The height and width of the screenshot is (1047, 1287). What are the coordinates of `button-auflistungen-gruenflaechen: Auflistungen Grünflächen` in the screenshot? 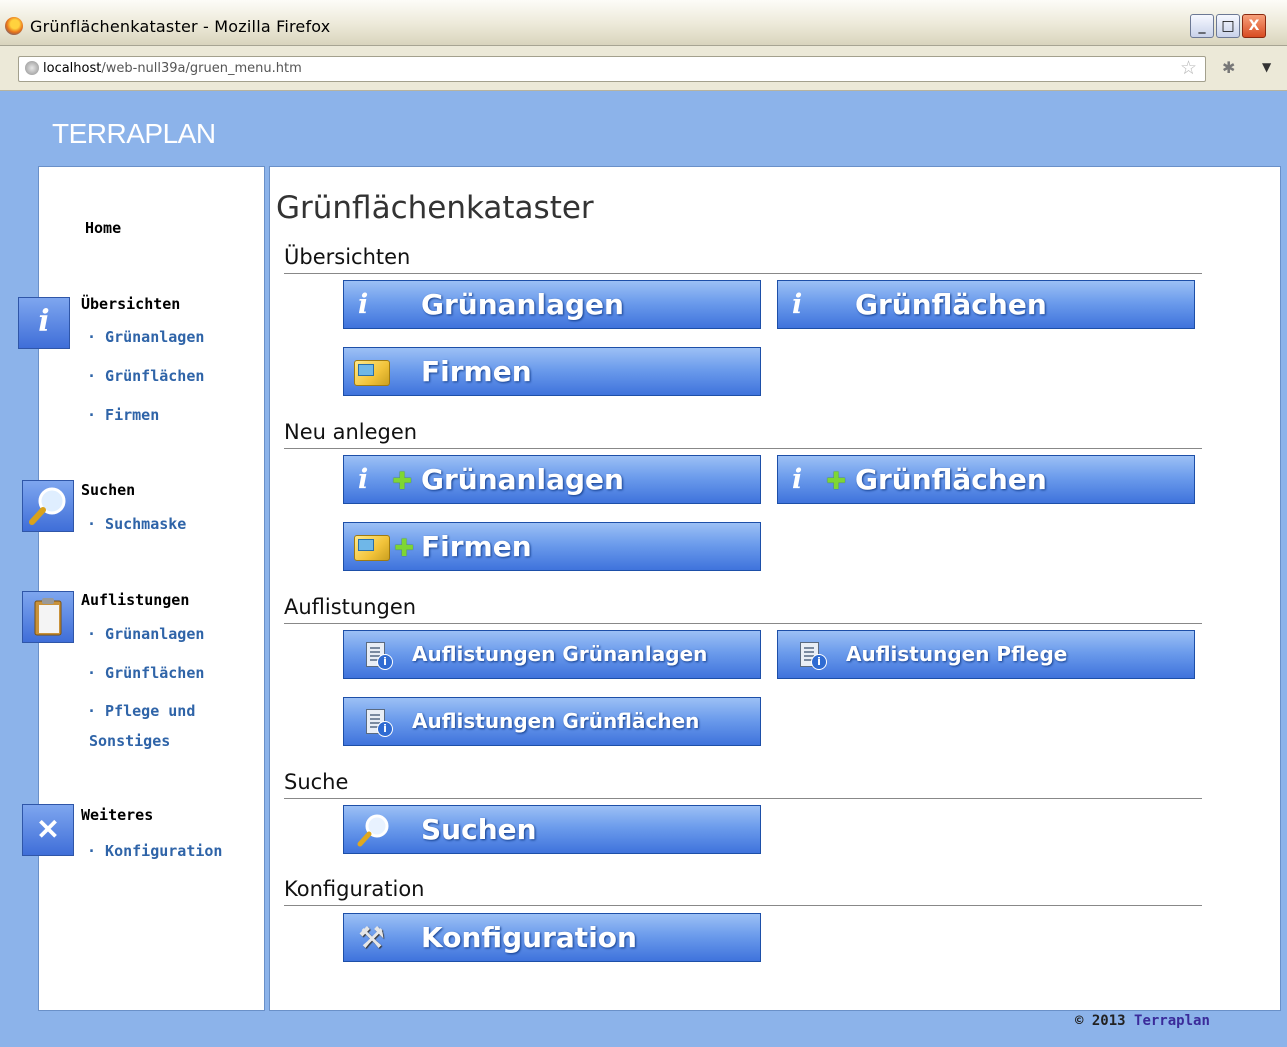 It's located at (552, 721).